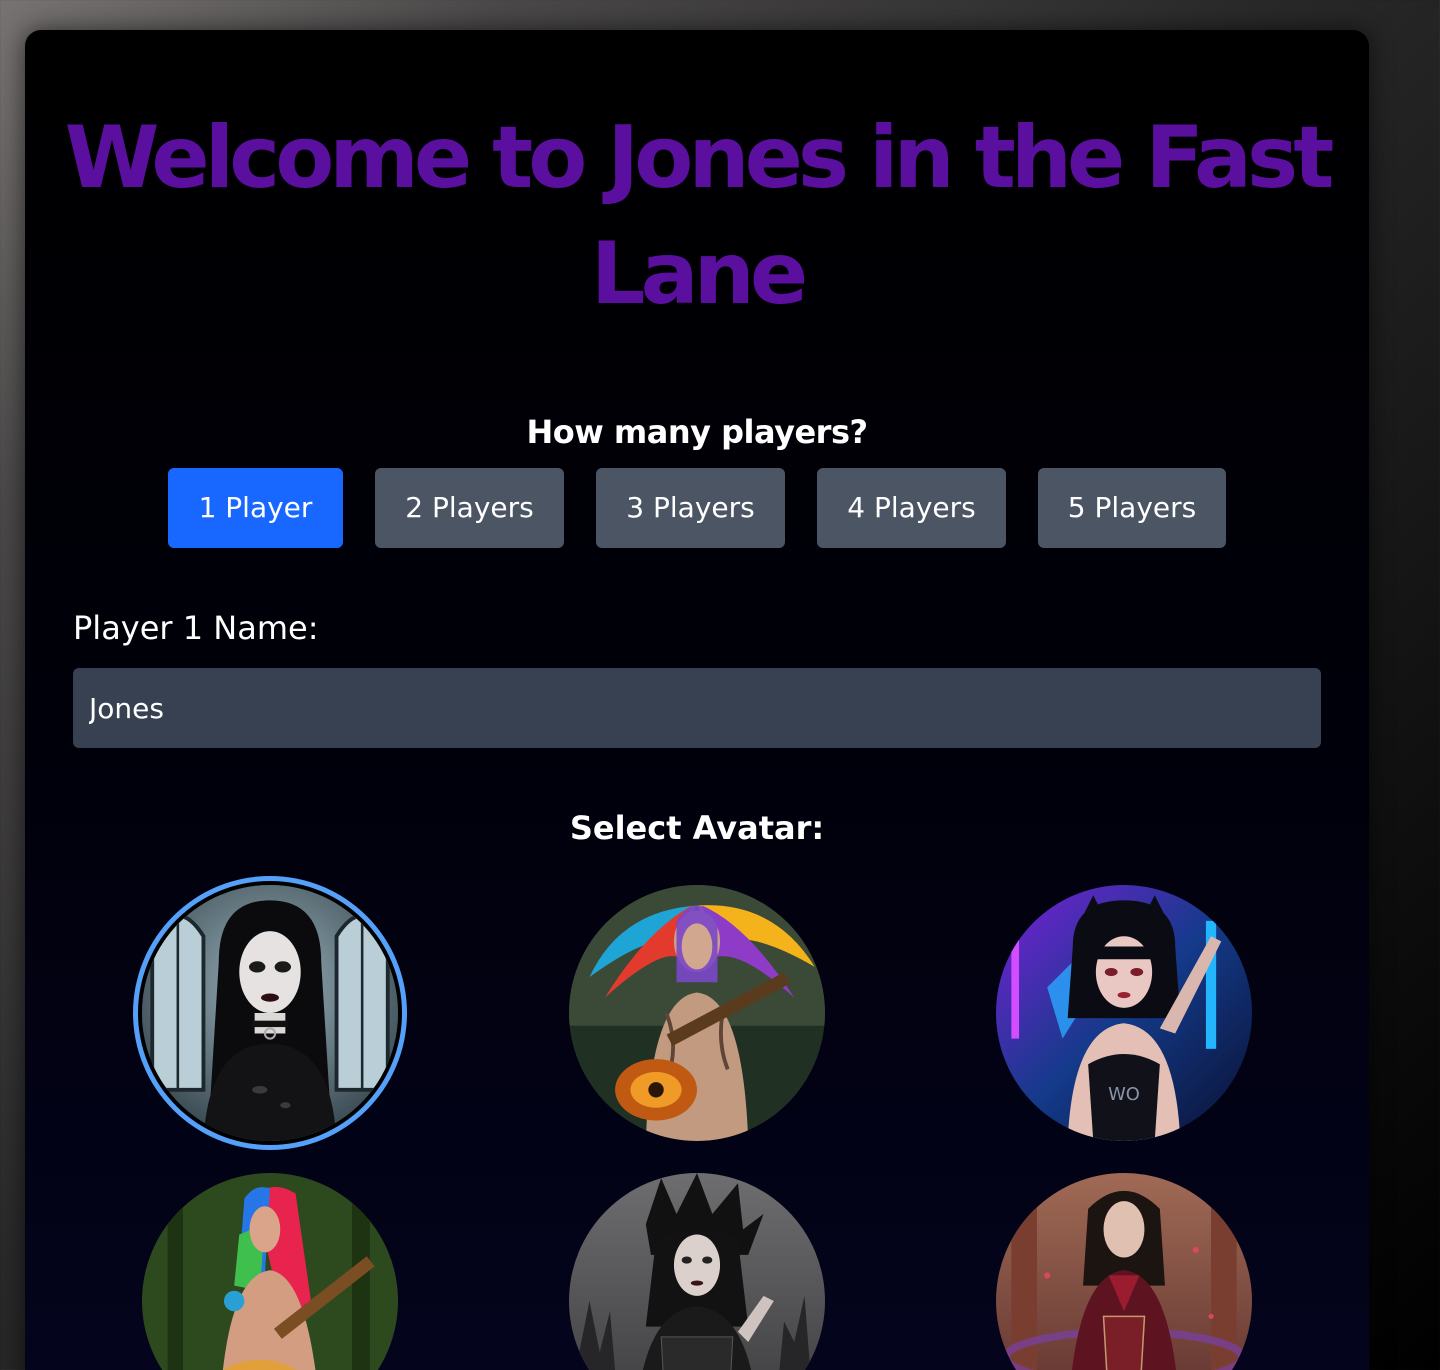 The height and width of the screenshot is (1370, 1440). I want to click on player-count-button-5: 5 Players, so click(1132, 508).